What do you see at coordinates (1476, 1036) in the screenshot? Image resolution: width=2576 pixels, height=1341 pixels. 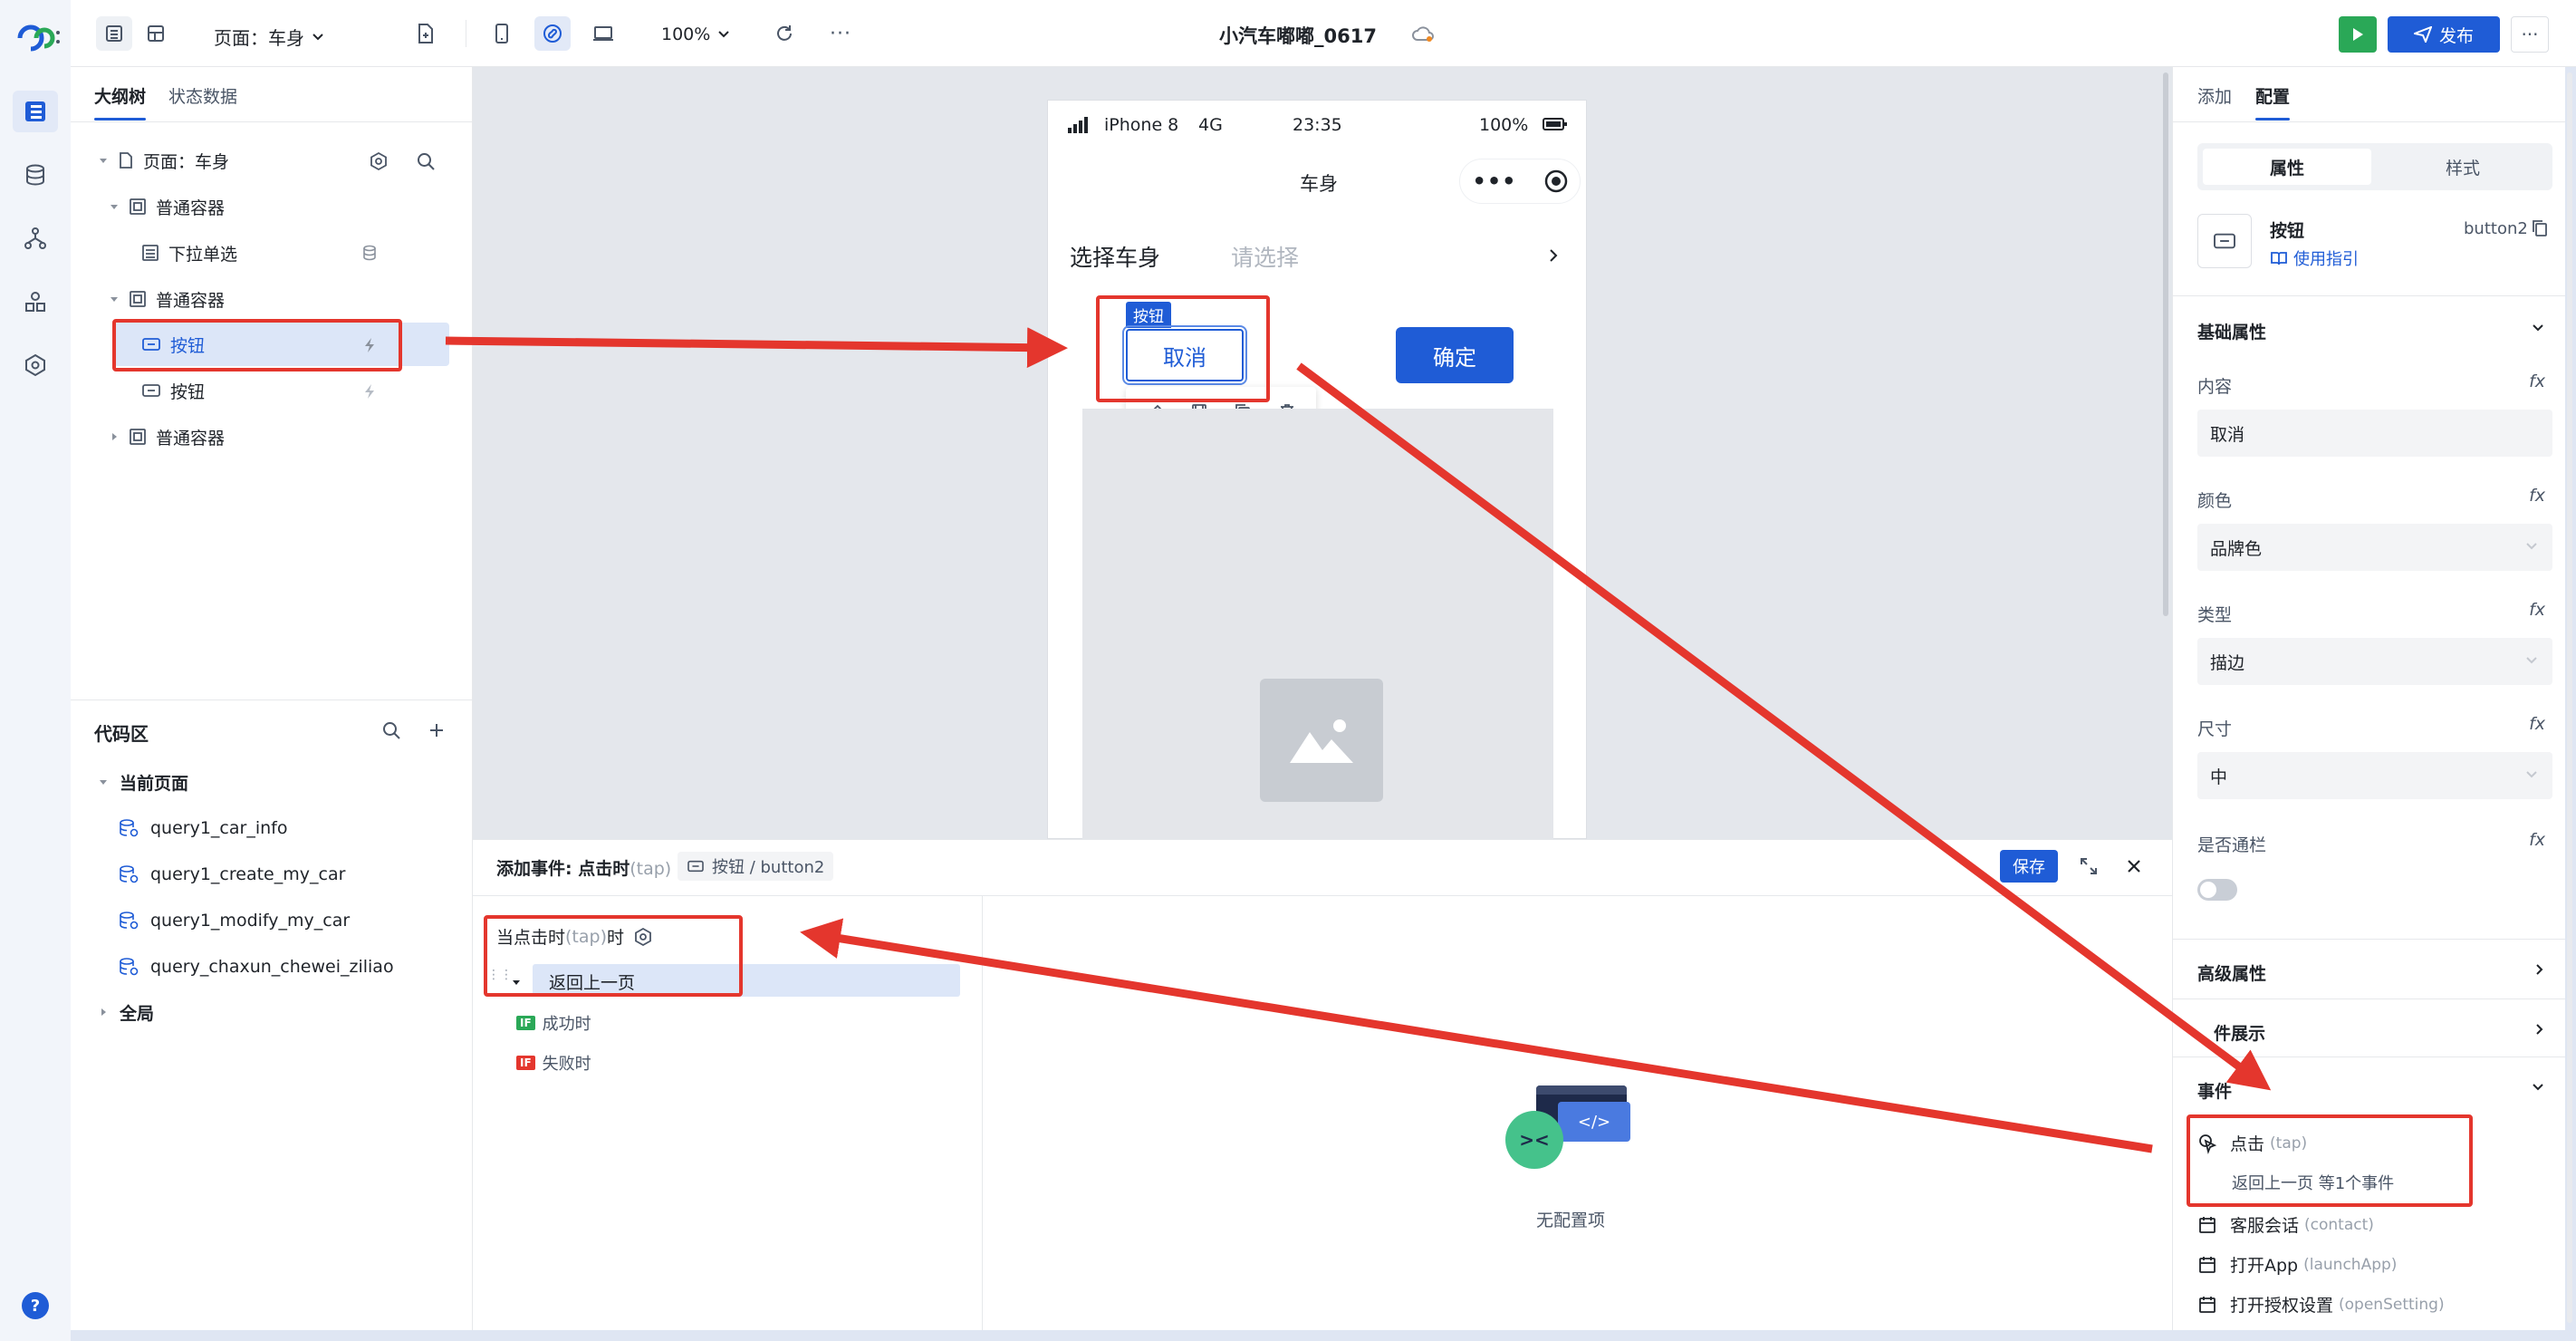 I see `annotation-arrow-tap-to-trigger` at bounding box center [1476, 1036].